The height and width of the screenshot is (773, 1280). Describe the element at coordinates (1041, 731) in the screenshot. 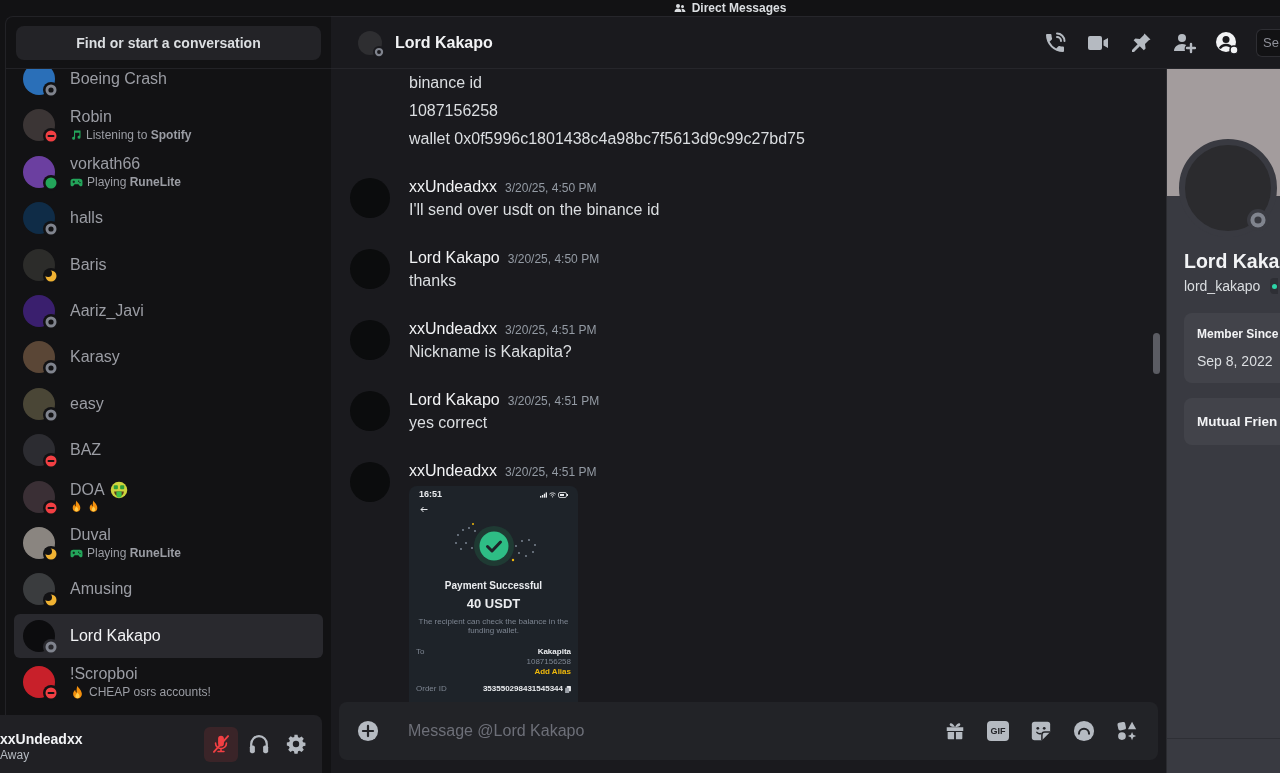

I see `sticker-icon` at that location.